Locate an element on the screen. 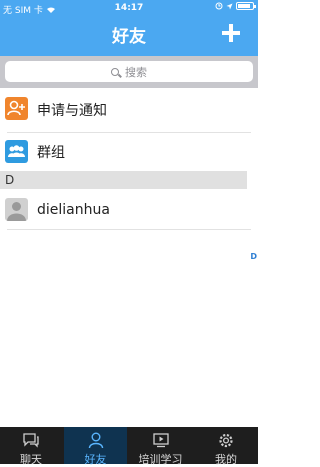  nav-header: 无 SIM 卡 14:17 好友 is located at coordinates (129, 28).